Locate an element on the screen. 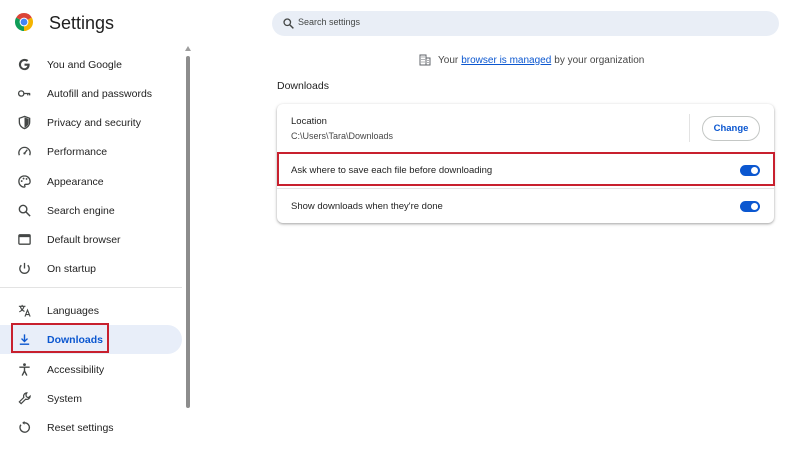 This screenshot has height=452, width=800. managed-notice-suffix: by your organization is located at coordinates (599, 60).